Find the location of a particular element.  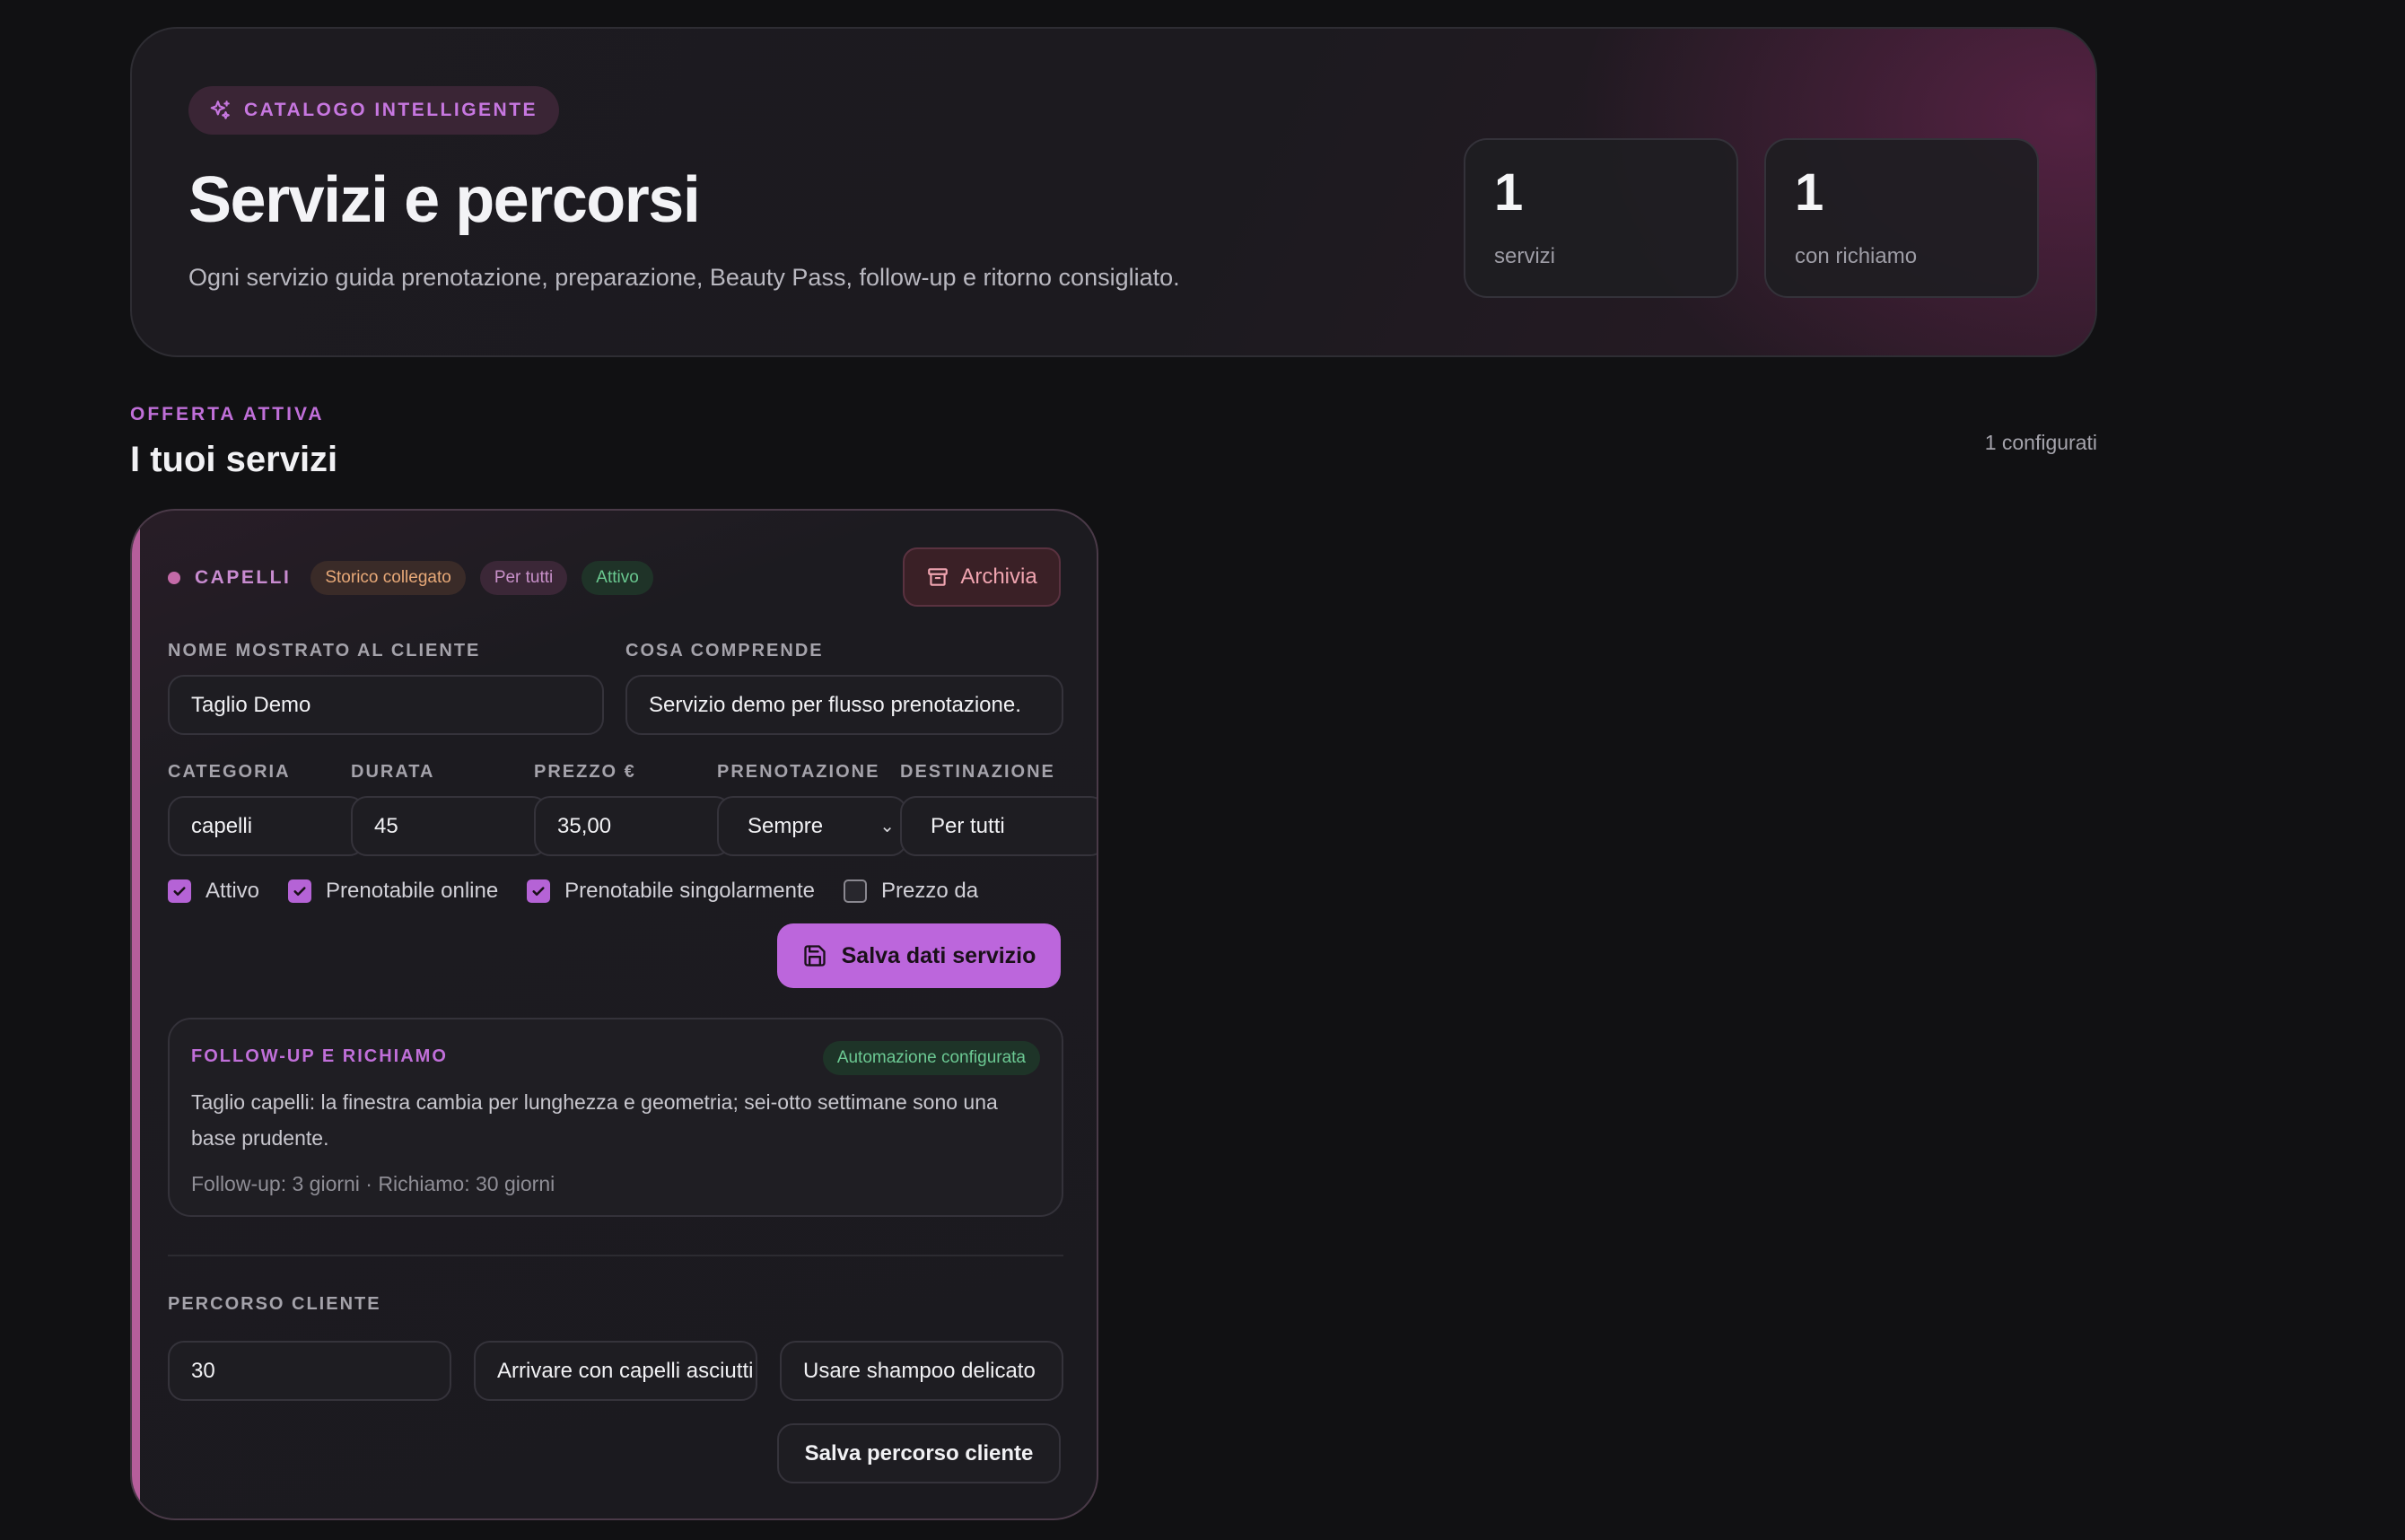

checkbox-unchecked-icon is located at coordinates (856, 891).